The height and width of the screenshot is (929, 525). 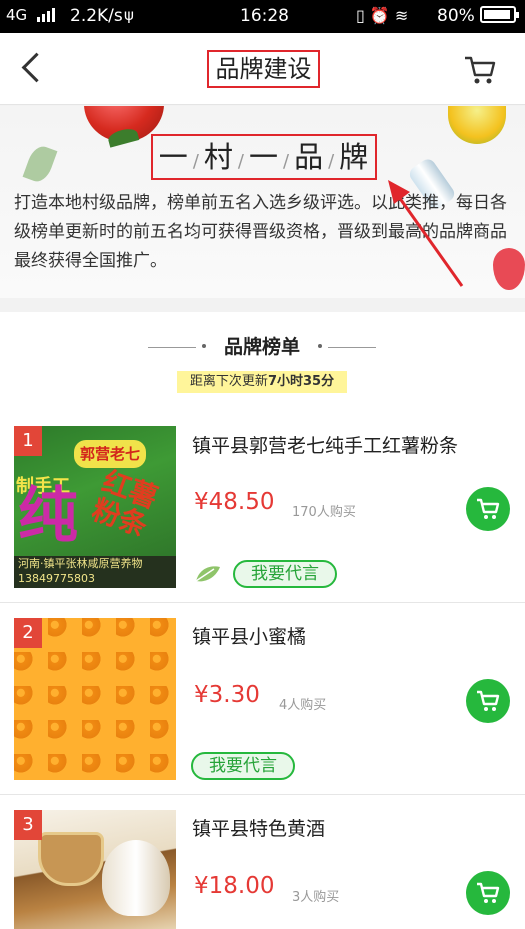 What do you see at coordinates (234, 502) in the screenshot?
I see `product-price: ¥48.50` at bounding box center [234, 502].